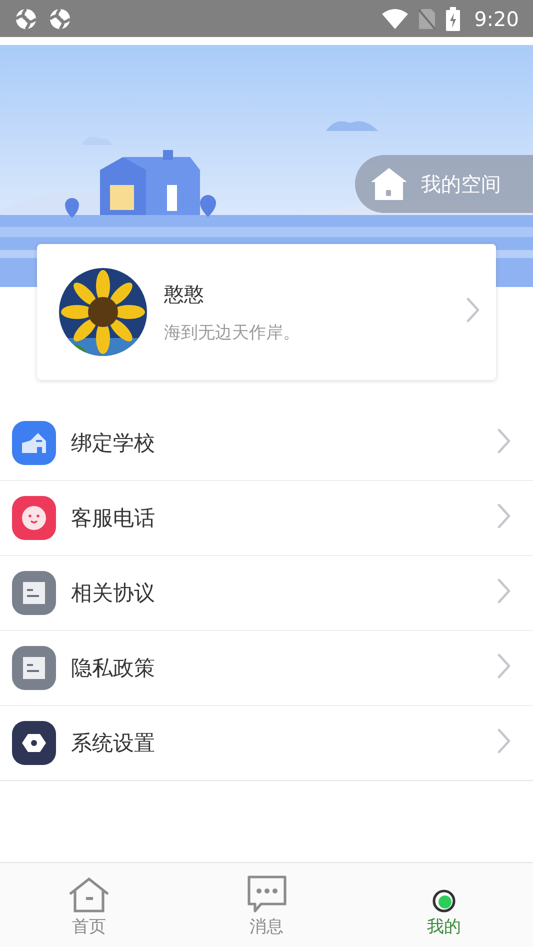 This screenshot has height=947, width=533. Describe the element at coordinates (444, 901) in the screenshot. I see `profile-dot-icon` at that location.